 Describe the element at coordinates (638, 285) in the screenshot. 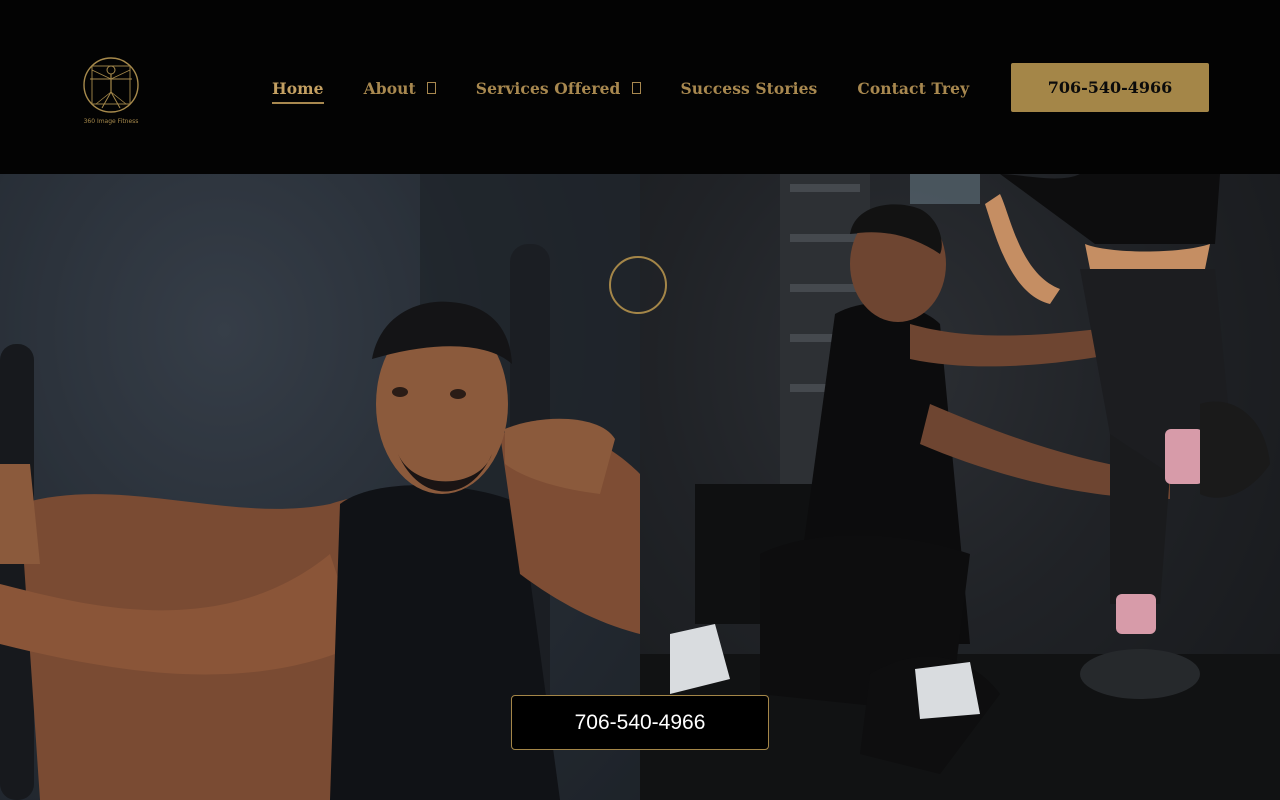

I see `hero-center-ring-icon` at that location.